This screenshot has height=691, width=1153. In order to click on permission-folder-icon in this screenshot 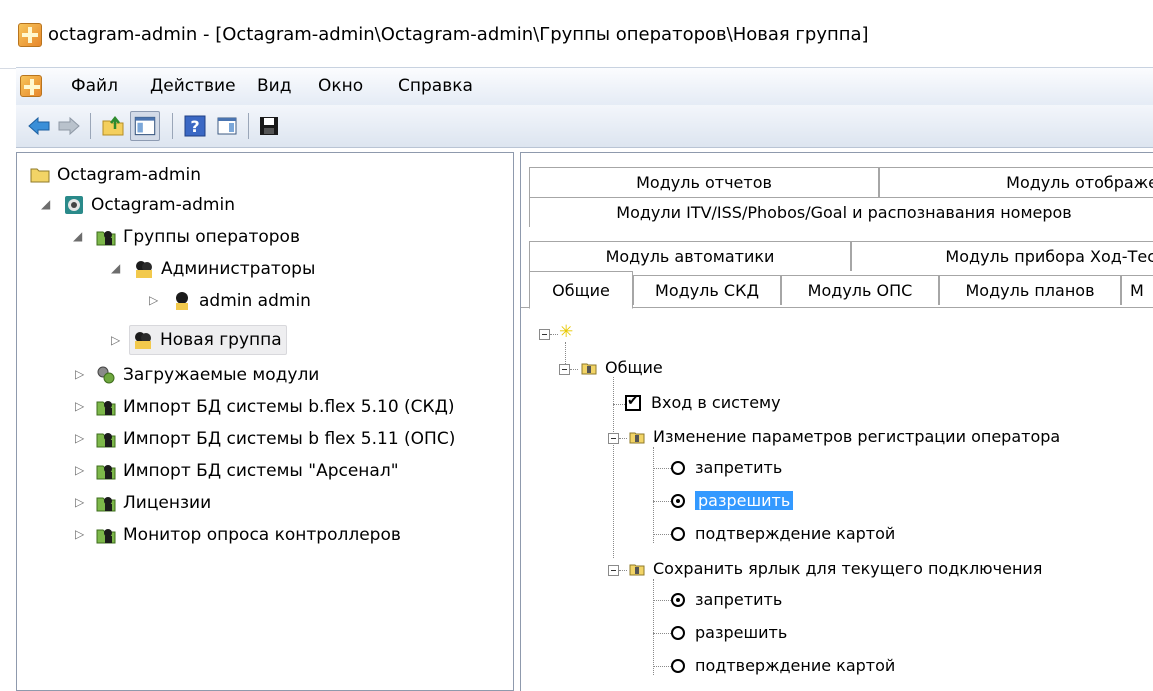, I will do `click(589, 368)`.